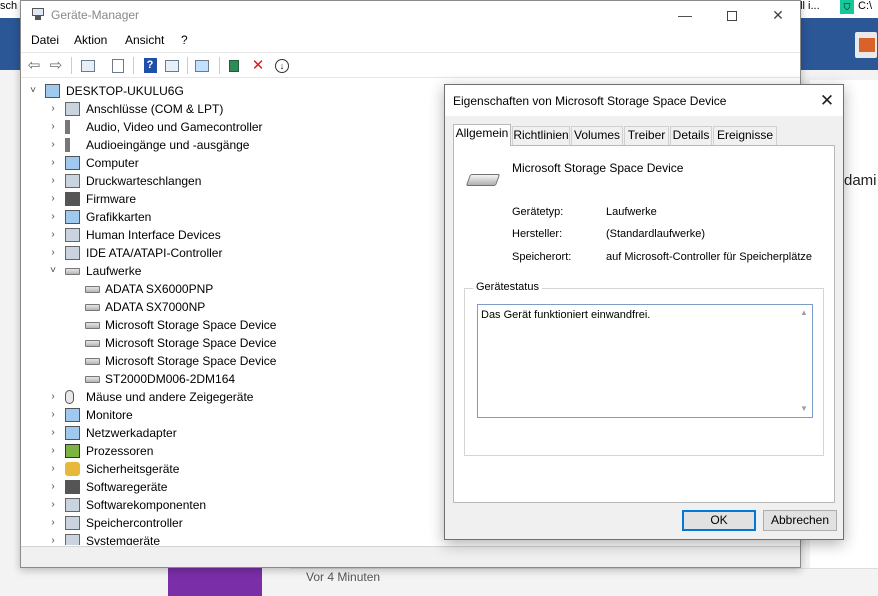 Image resolution: width=878 pixels, height=596 pixels. Describe the element at coordinates (804, 361) in the screenshot. I see `status-scrollbar: ▲ ▼` at that location.